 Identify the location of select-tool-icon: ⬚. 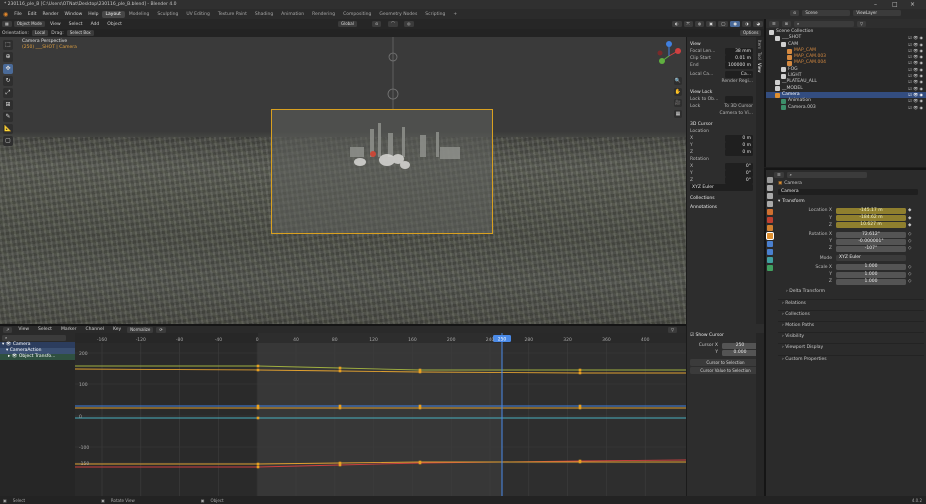
(8, 45).